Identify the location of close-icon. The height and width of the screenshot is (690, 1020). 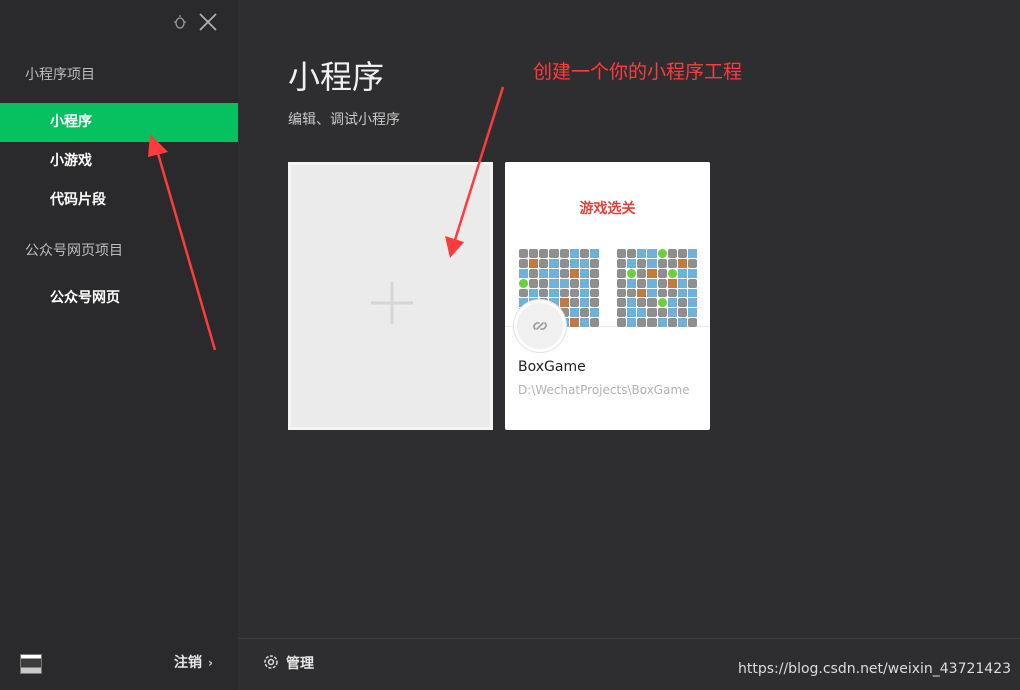
(208, 22).